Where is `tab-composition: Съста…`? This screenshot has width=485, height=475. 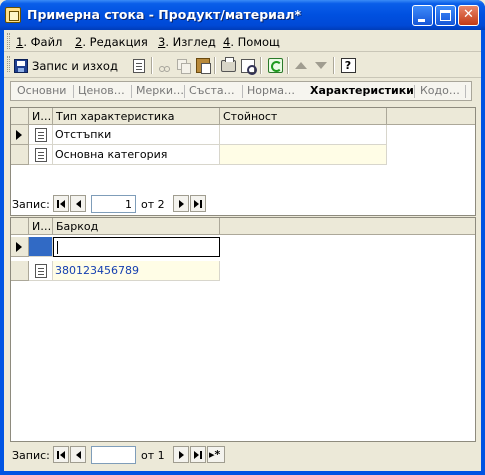 tab-composition: Съста… is located at coordinates (212, 90).